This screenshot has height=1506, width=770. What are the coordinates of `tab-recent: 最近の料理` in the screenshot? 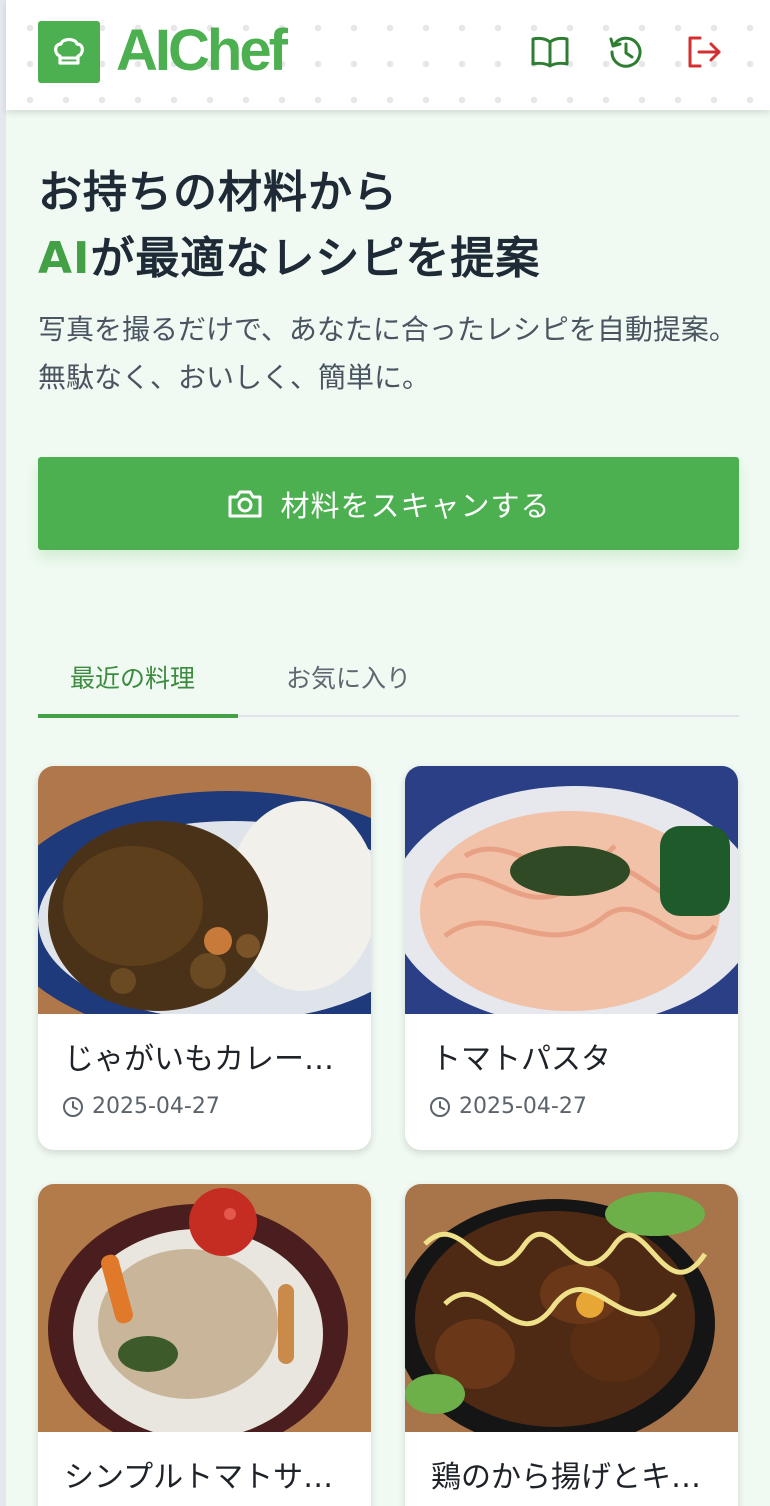 It's located at (132, 679).